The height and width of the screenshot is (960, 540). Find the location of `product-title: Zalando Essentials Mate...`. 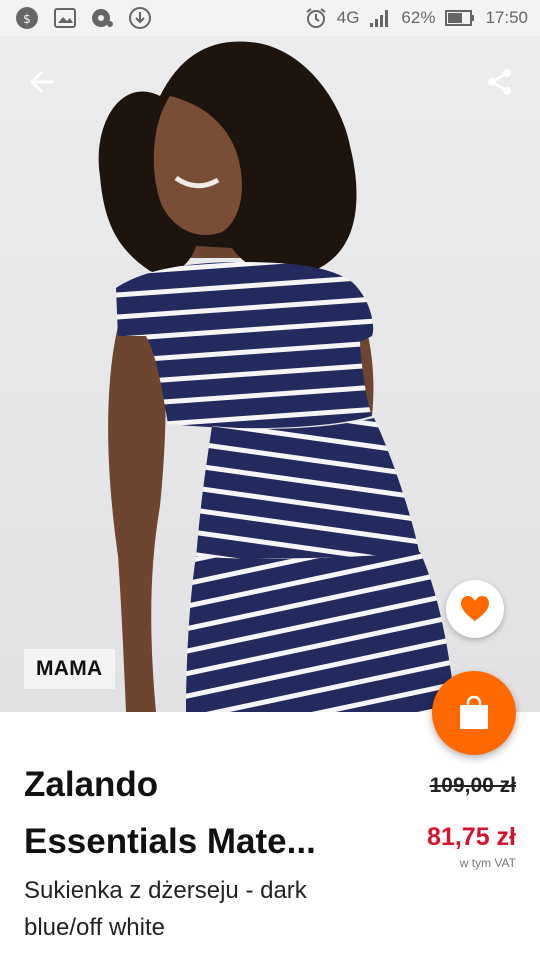

product-title: Zalando Essentials Mate... is located at coordinates (194, 813).